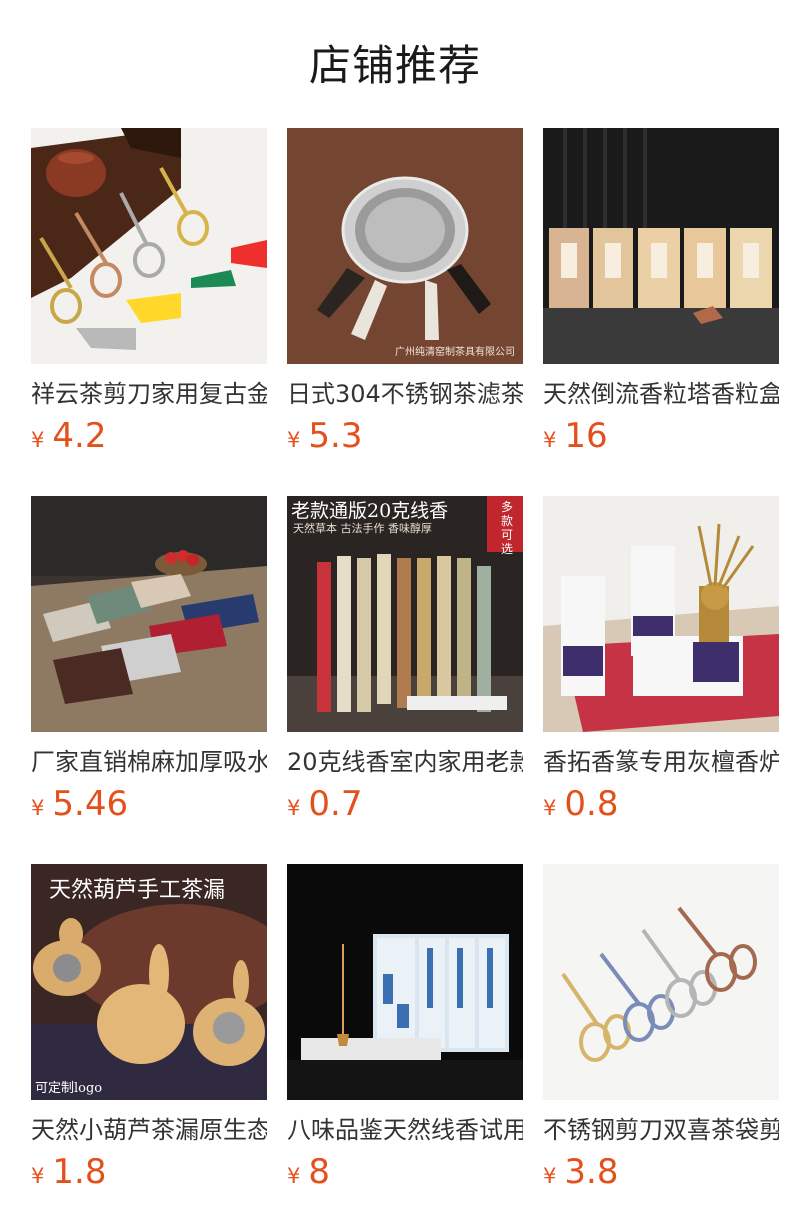  What do you see at coordinates (586, 436) in the screenshot?
I see `price-value: 16` at bounding box center [586, 436].